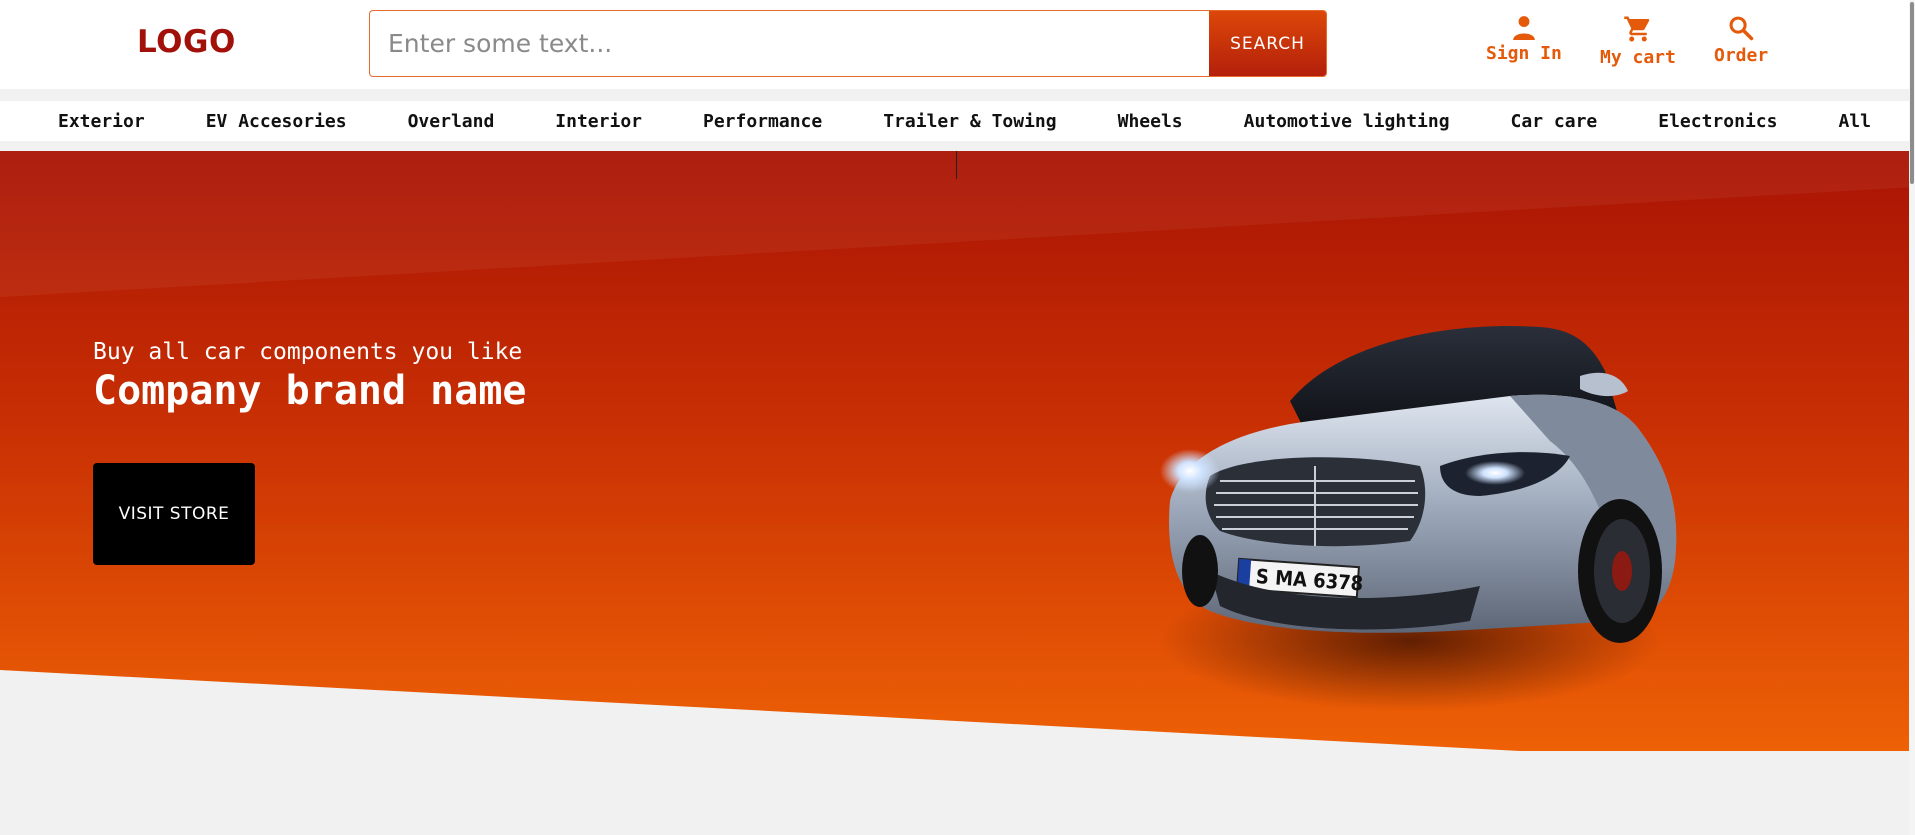 The image size is (1915, 835). I want to click on nav-item-exterior: Exterior, so click(101, 121).